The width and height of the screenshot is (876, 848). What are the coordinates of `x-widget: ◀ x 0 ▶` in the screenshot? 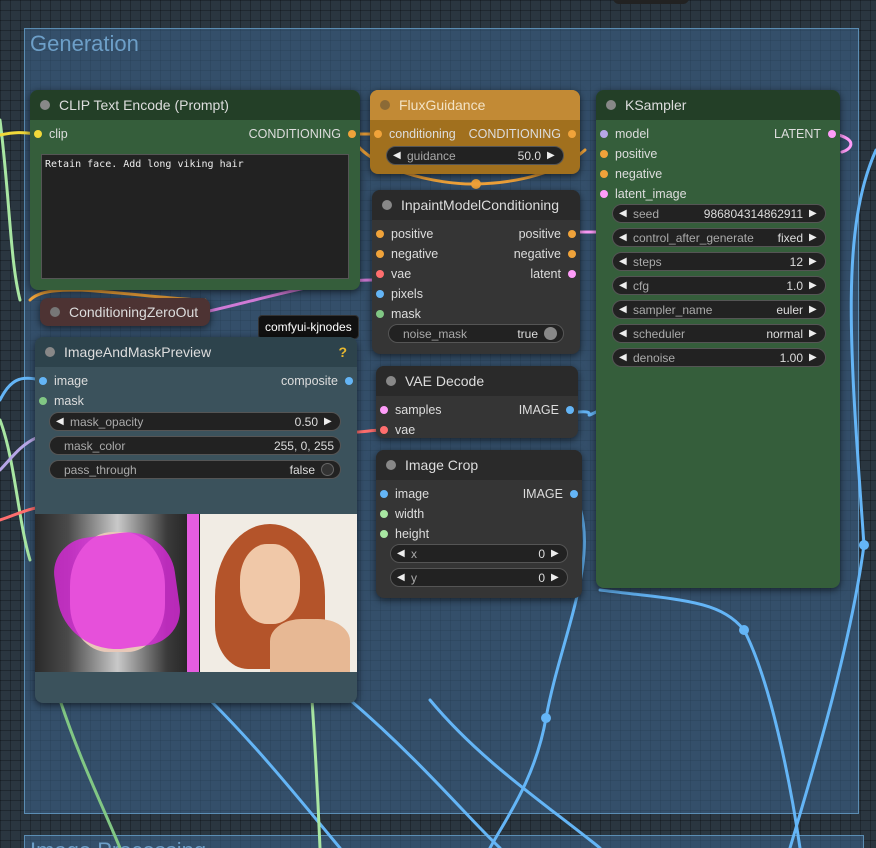 It's located at (479, 553).